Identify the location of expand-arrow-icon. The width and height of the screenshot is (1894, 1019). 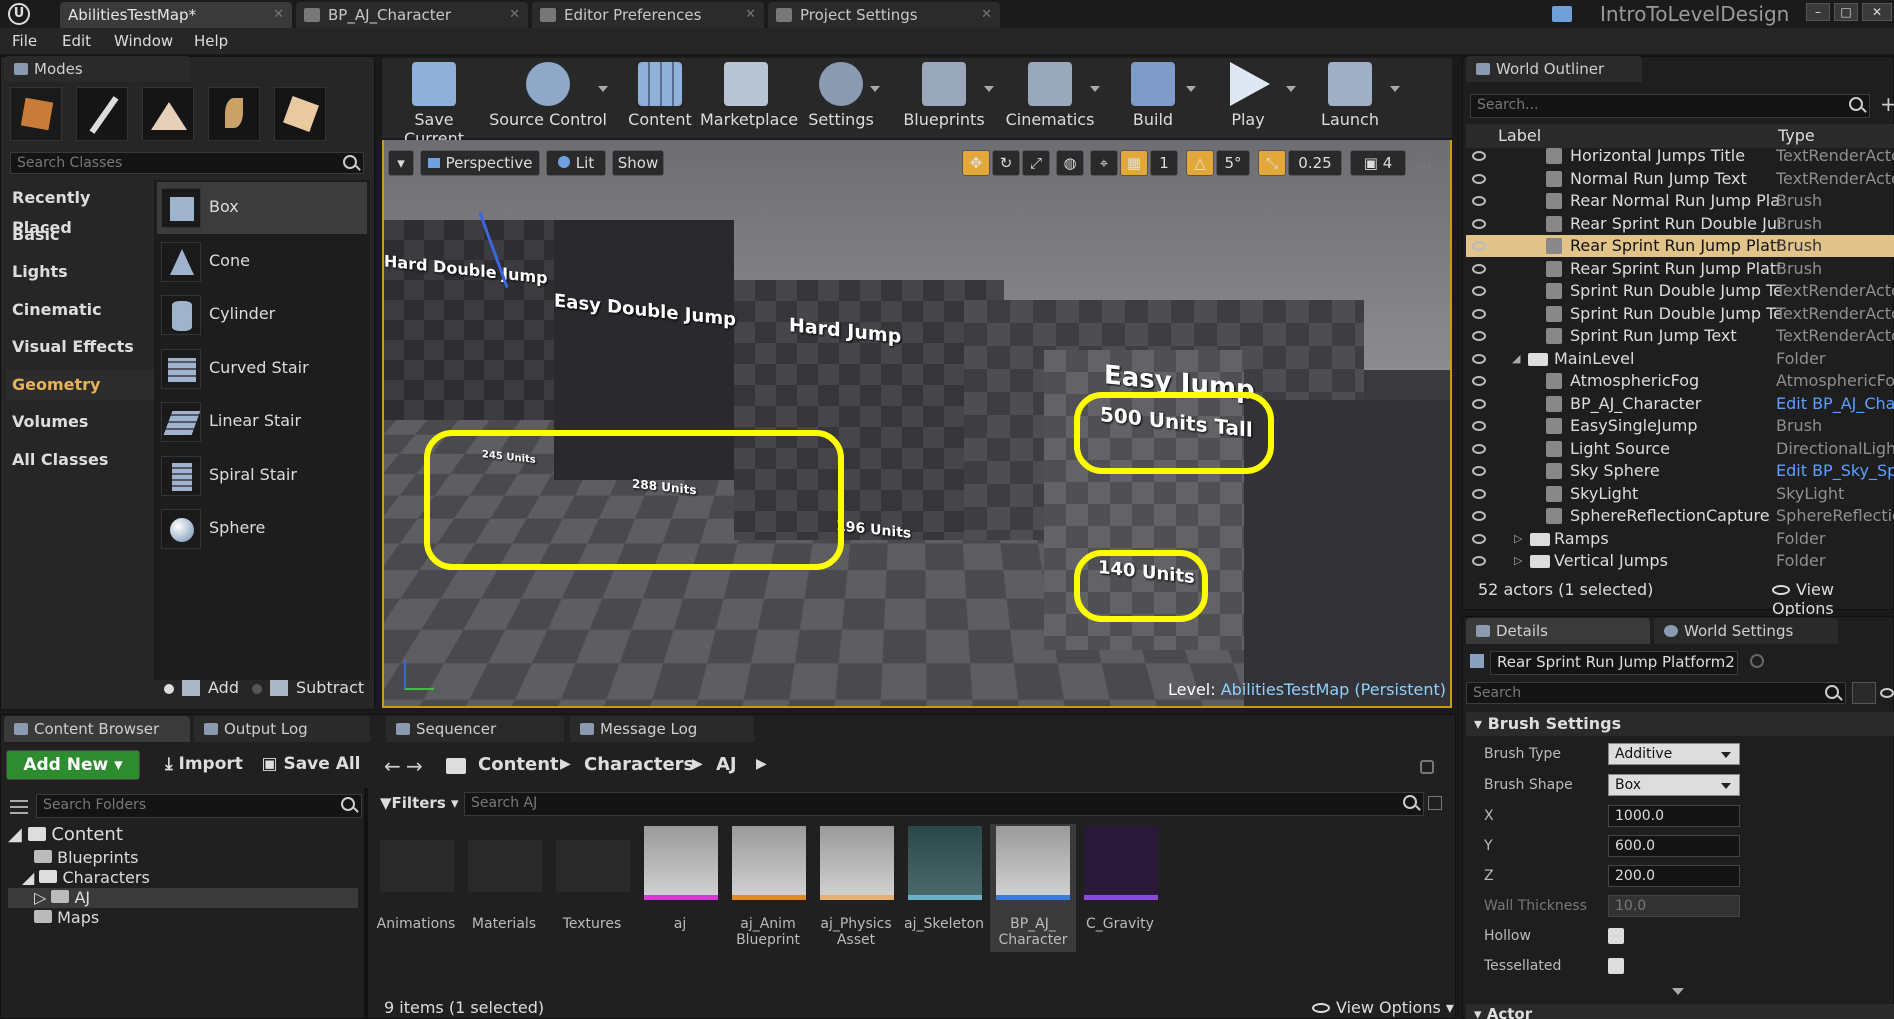
(1678, 991).